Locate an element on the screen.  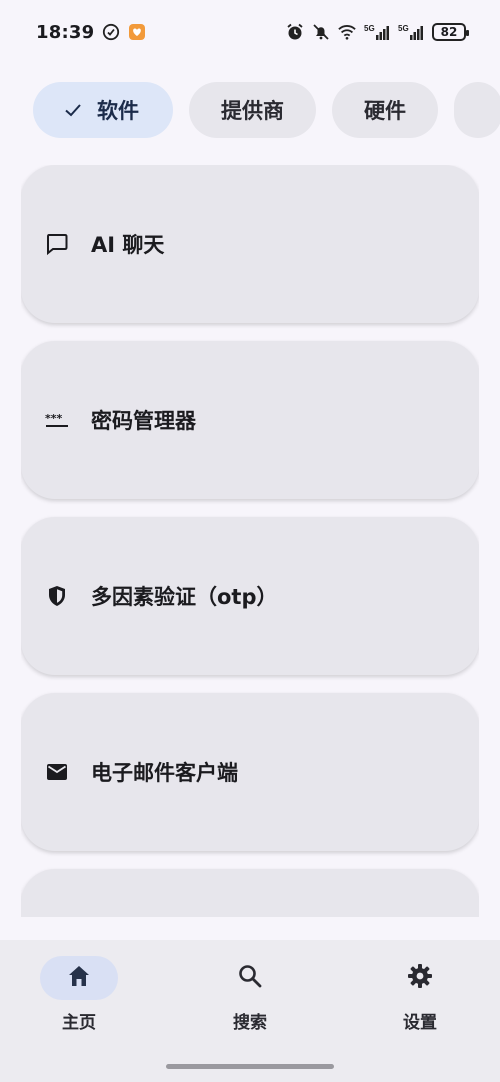
nav-settings: 设置 is located at coordinates (420, 996).